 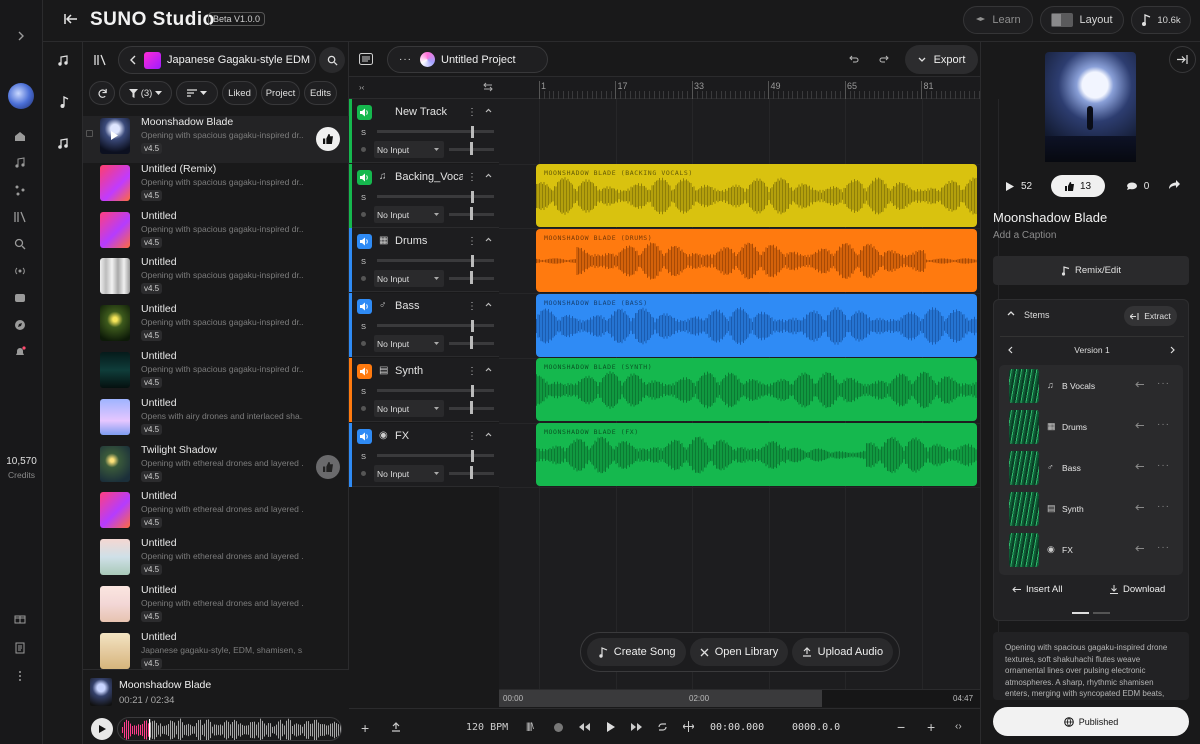 I want to click on edits-chip: Edits, so click(x=320, y=93).